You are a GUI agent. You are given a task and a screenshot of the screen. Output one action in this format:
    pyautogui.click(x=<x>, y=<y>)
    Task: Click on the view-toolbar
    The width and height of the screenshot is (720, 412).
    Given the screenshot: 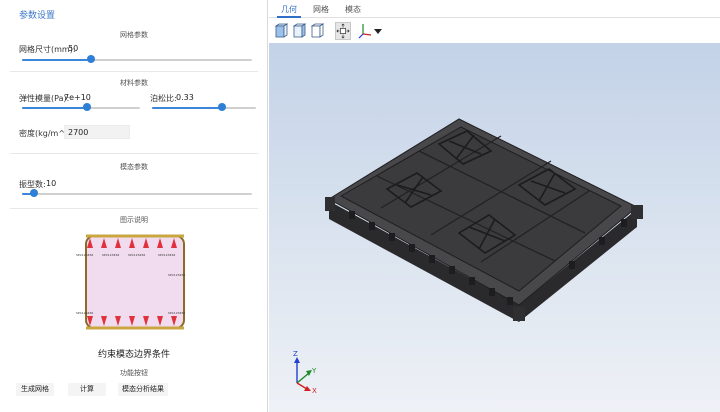 What is the action you would take?
    pyautogui.click(x=494, y=31)
    